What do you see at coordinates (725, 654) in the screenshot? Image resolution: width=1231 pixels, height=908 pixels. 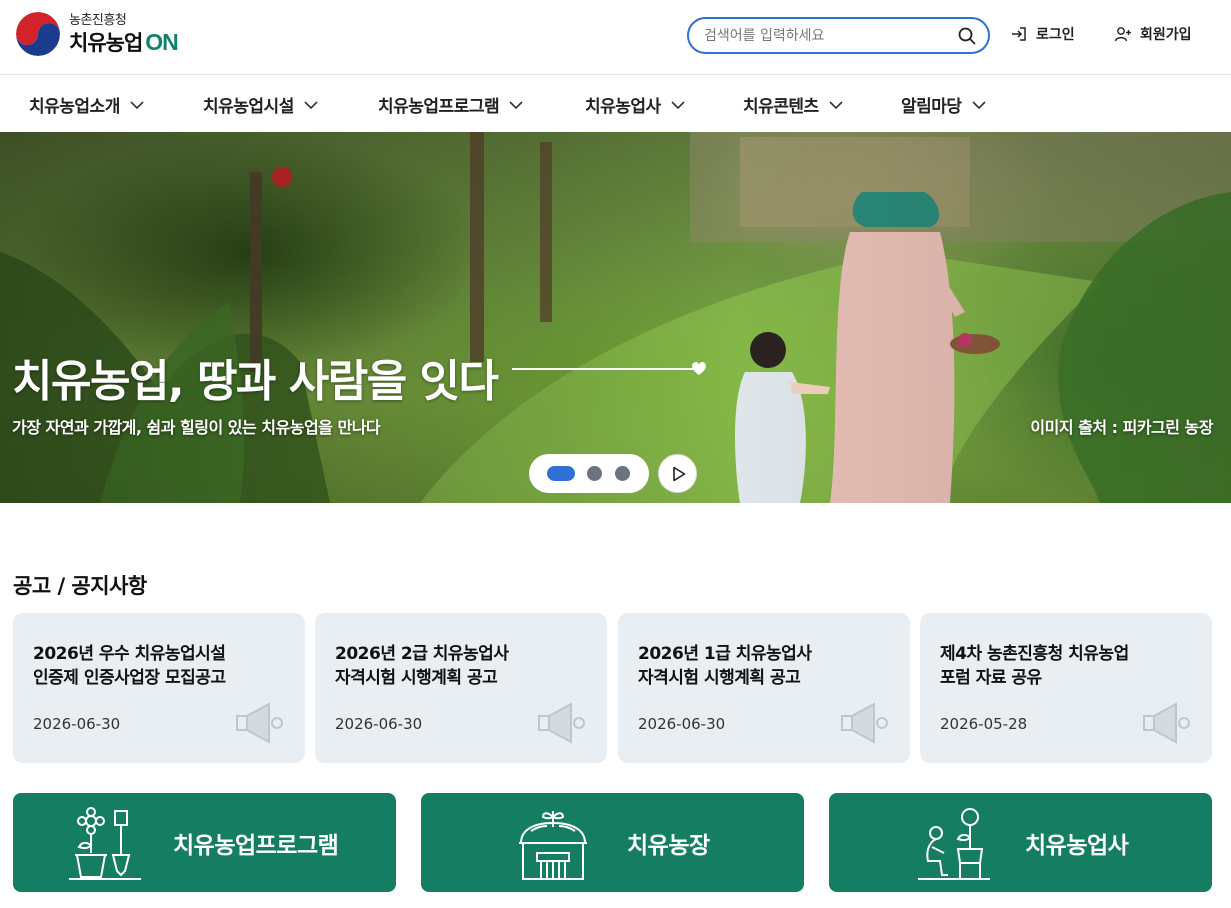 I see `notice-title-line: 2026년 1급 치유농업사` at bounding box center [725, 654].